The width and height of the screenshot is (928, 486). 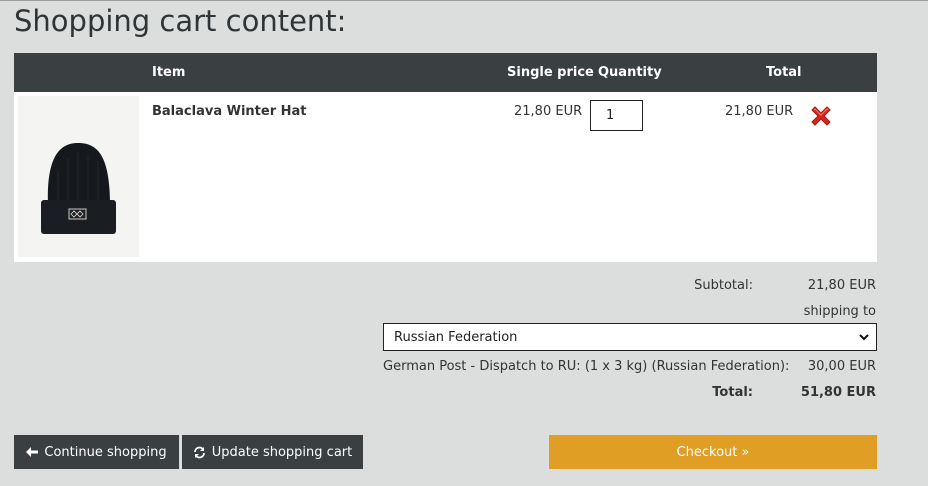 I want to click on total-label: Total:, so click(x=732, y=392).